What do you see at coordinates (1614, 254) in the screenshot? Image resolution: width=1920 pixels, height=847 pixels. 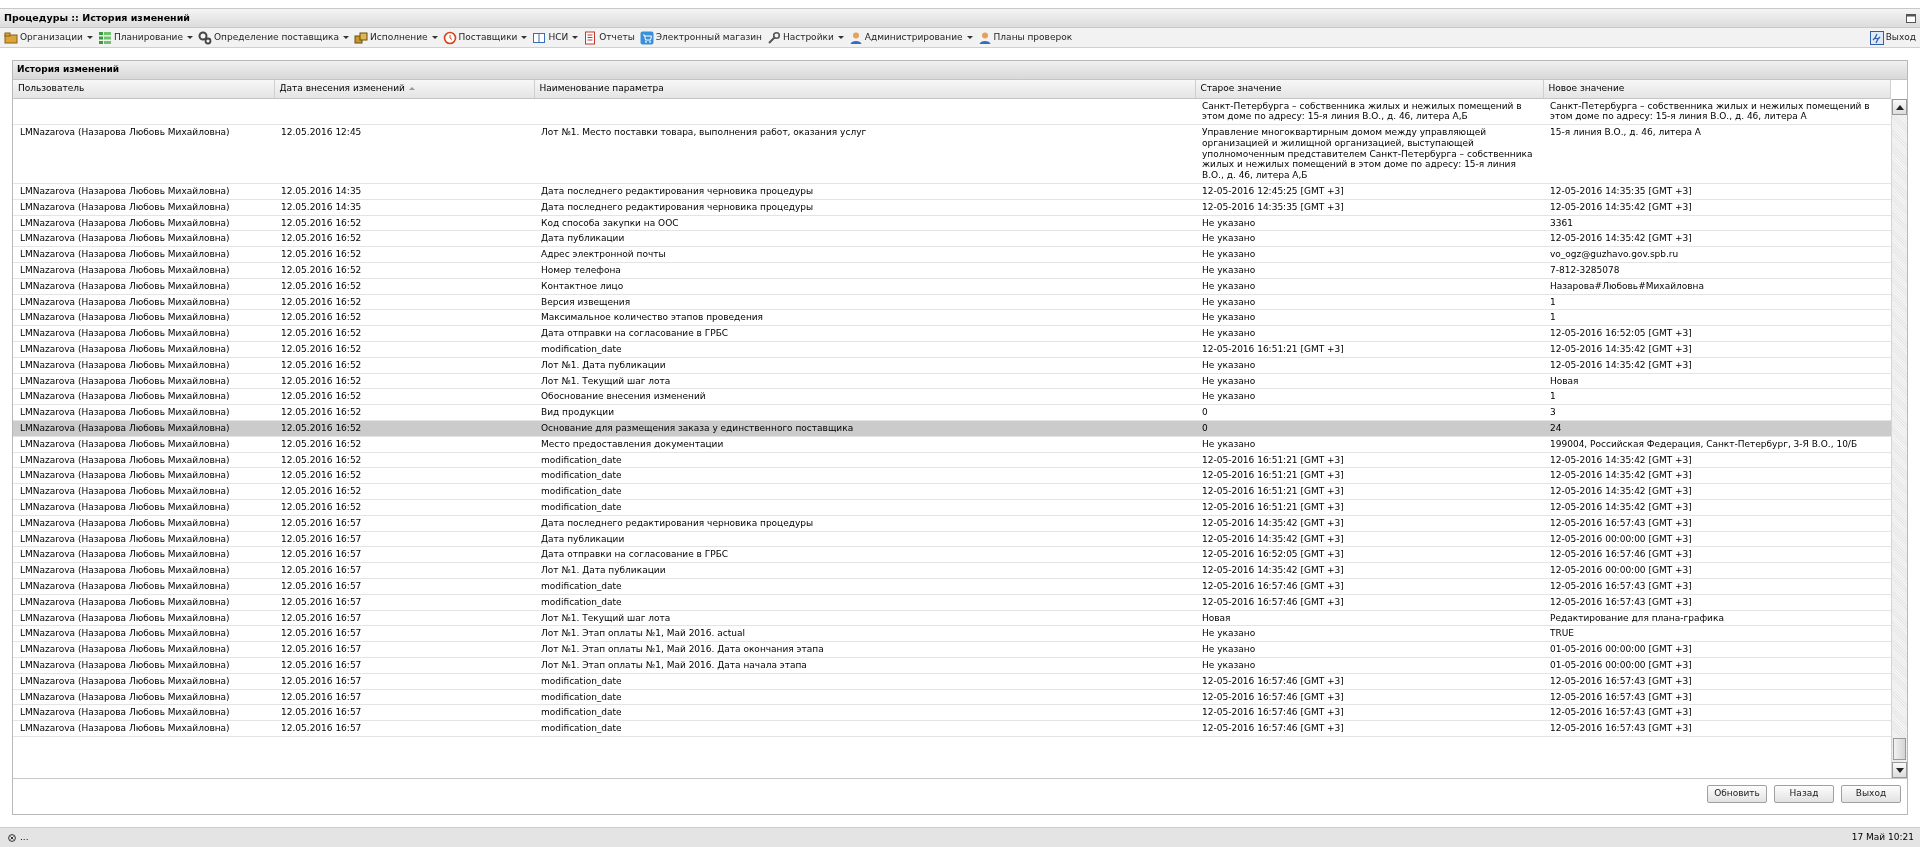 I see `table-cell: vo_ogz@guzhavo.gov.spb.ru` at bounding box center [1614, 254].